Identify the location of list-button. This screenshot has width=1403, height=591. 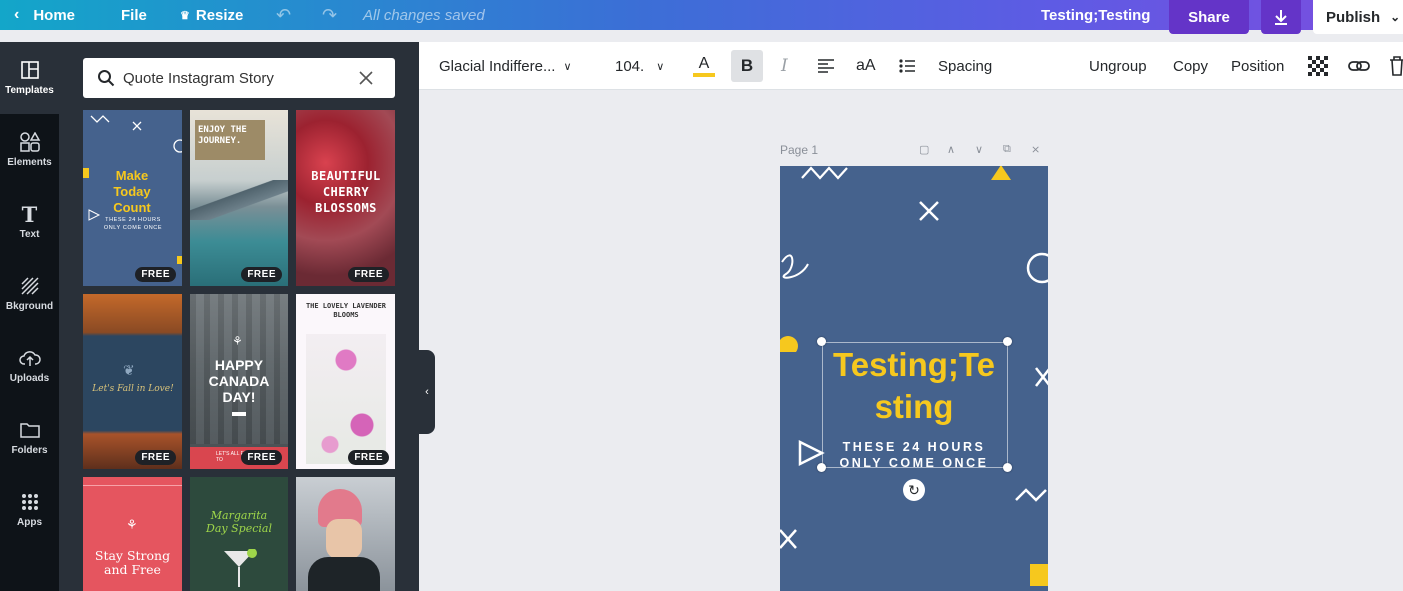
(907, 66).